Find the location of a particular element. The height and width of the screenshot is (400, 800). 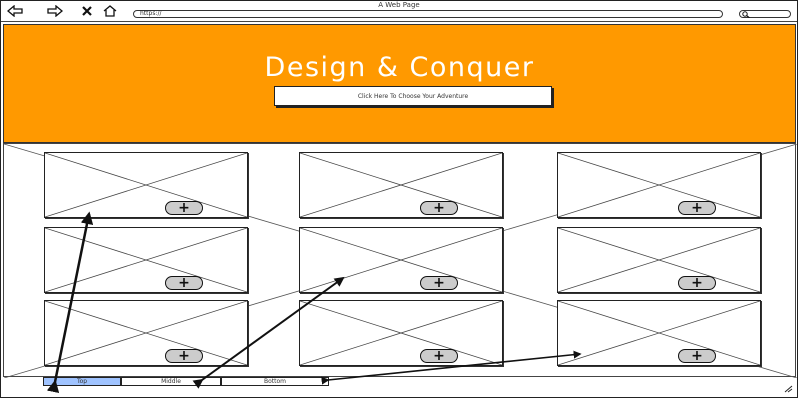

close-icon is located at coordinates (87, 11).